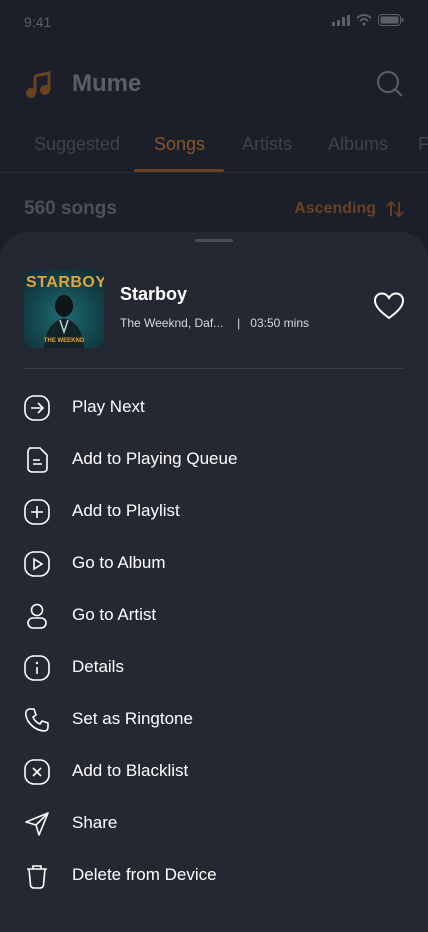  I want to click on tab-songs: Songs, so click(179, 144).